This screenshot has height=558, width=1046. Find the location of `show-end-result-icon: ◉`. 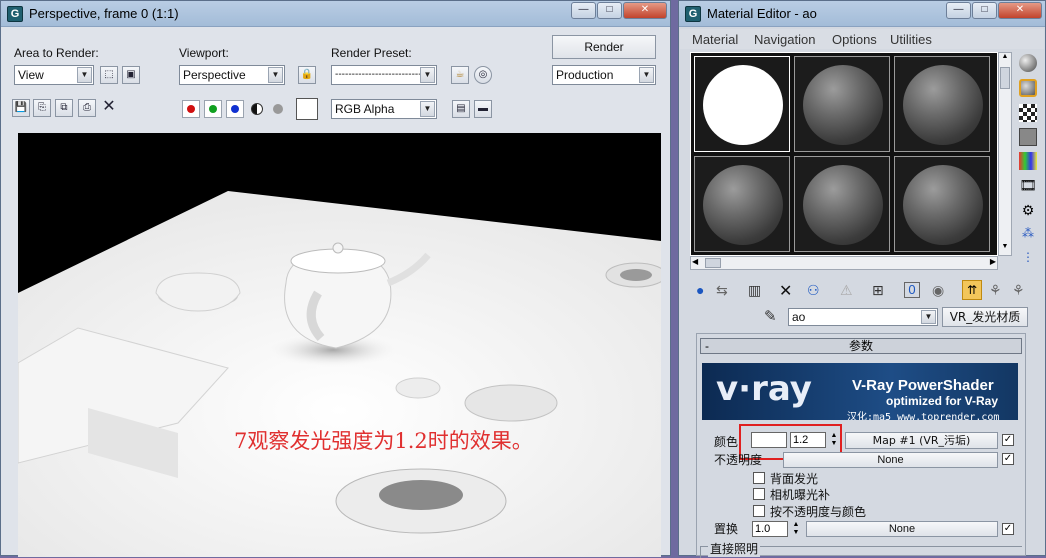

show-end-result-icon: ◉ is located at coordinates (938, 290).